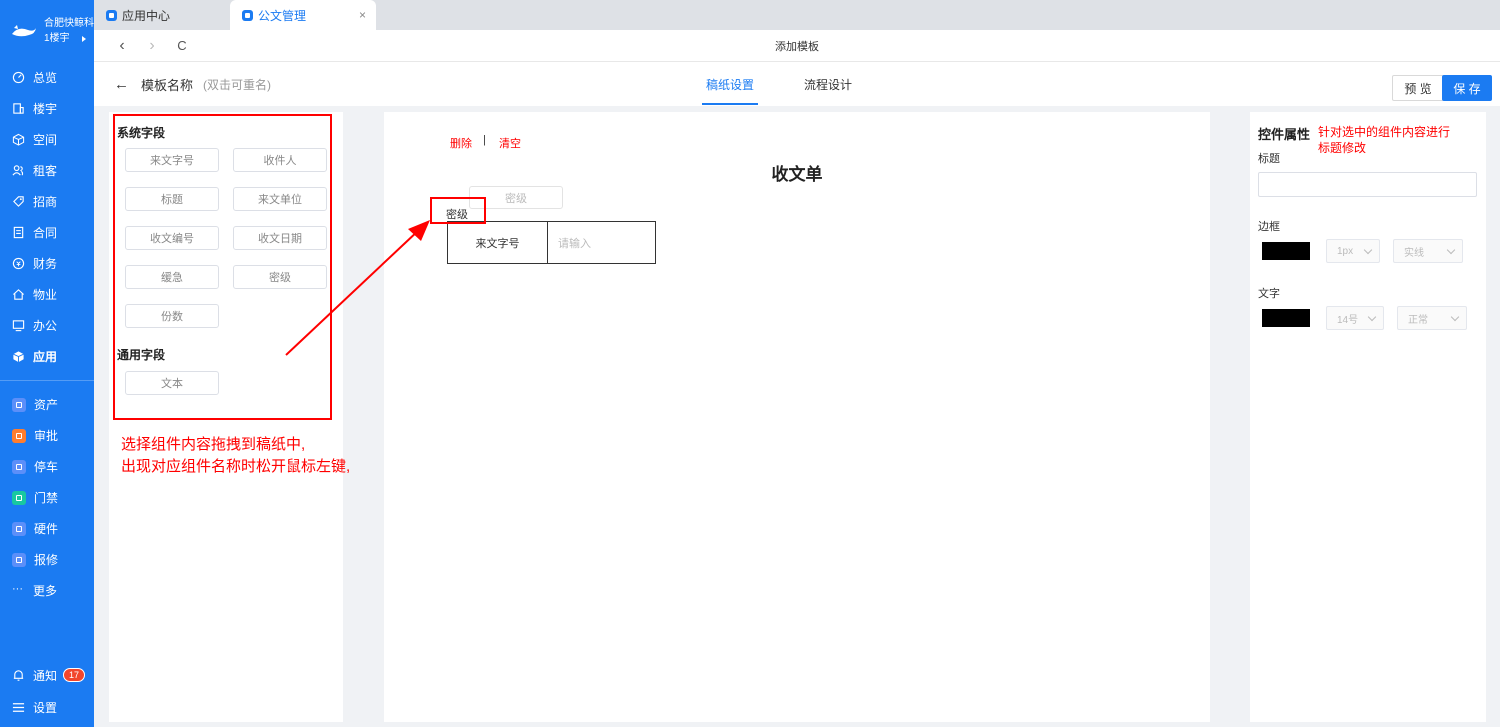  What do you see at coordinates (801, 84) in the screenshot?
I see `editor-tabs: 稿纸设置 流程设计` at bounding box center [801, 84].